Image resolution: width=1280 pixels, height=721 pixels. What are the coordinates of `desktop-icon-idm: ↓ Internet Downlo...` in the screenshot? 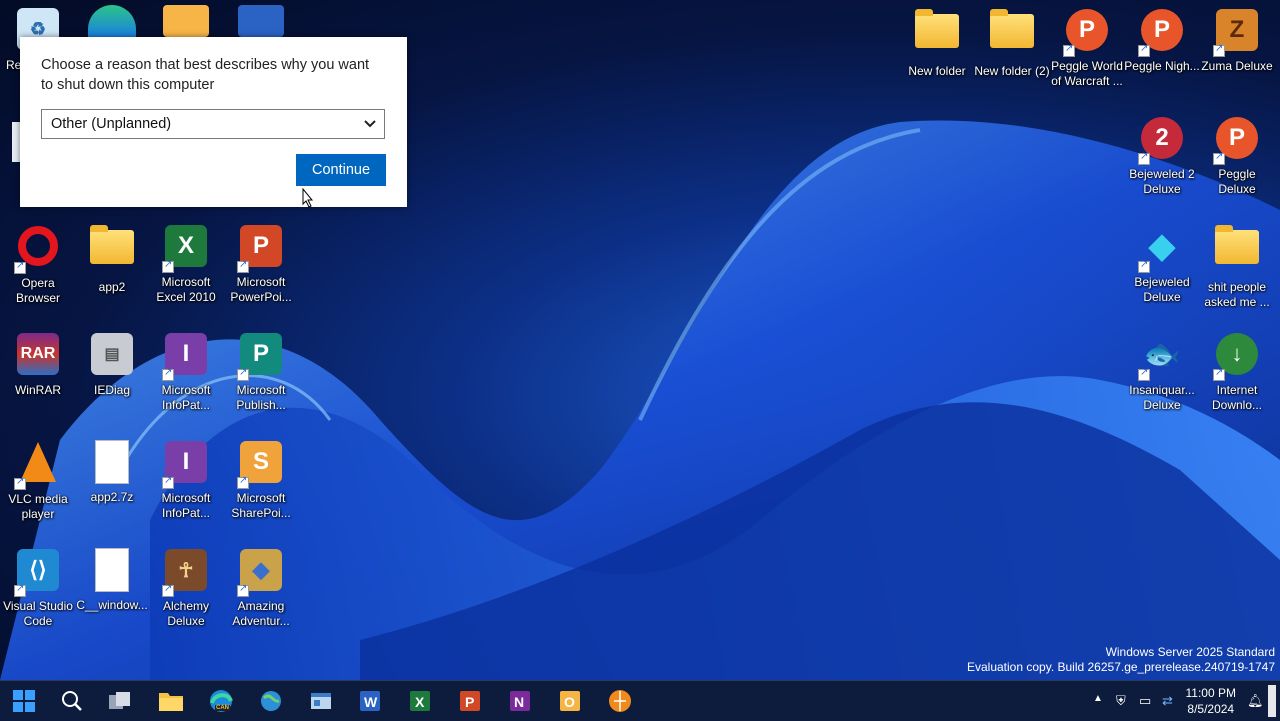 It's located at (1237, 371).